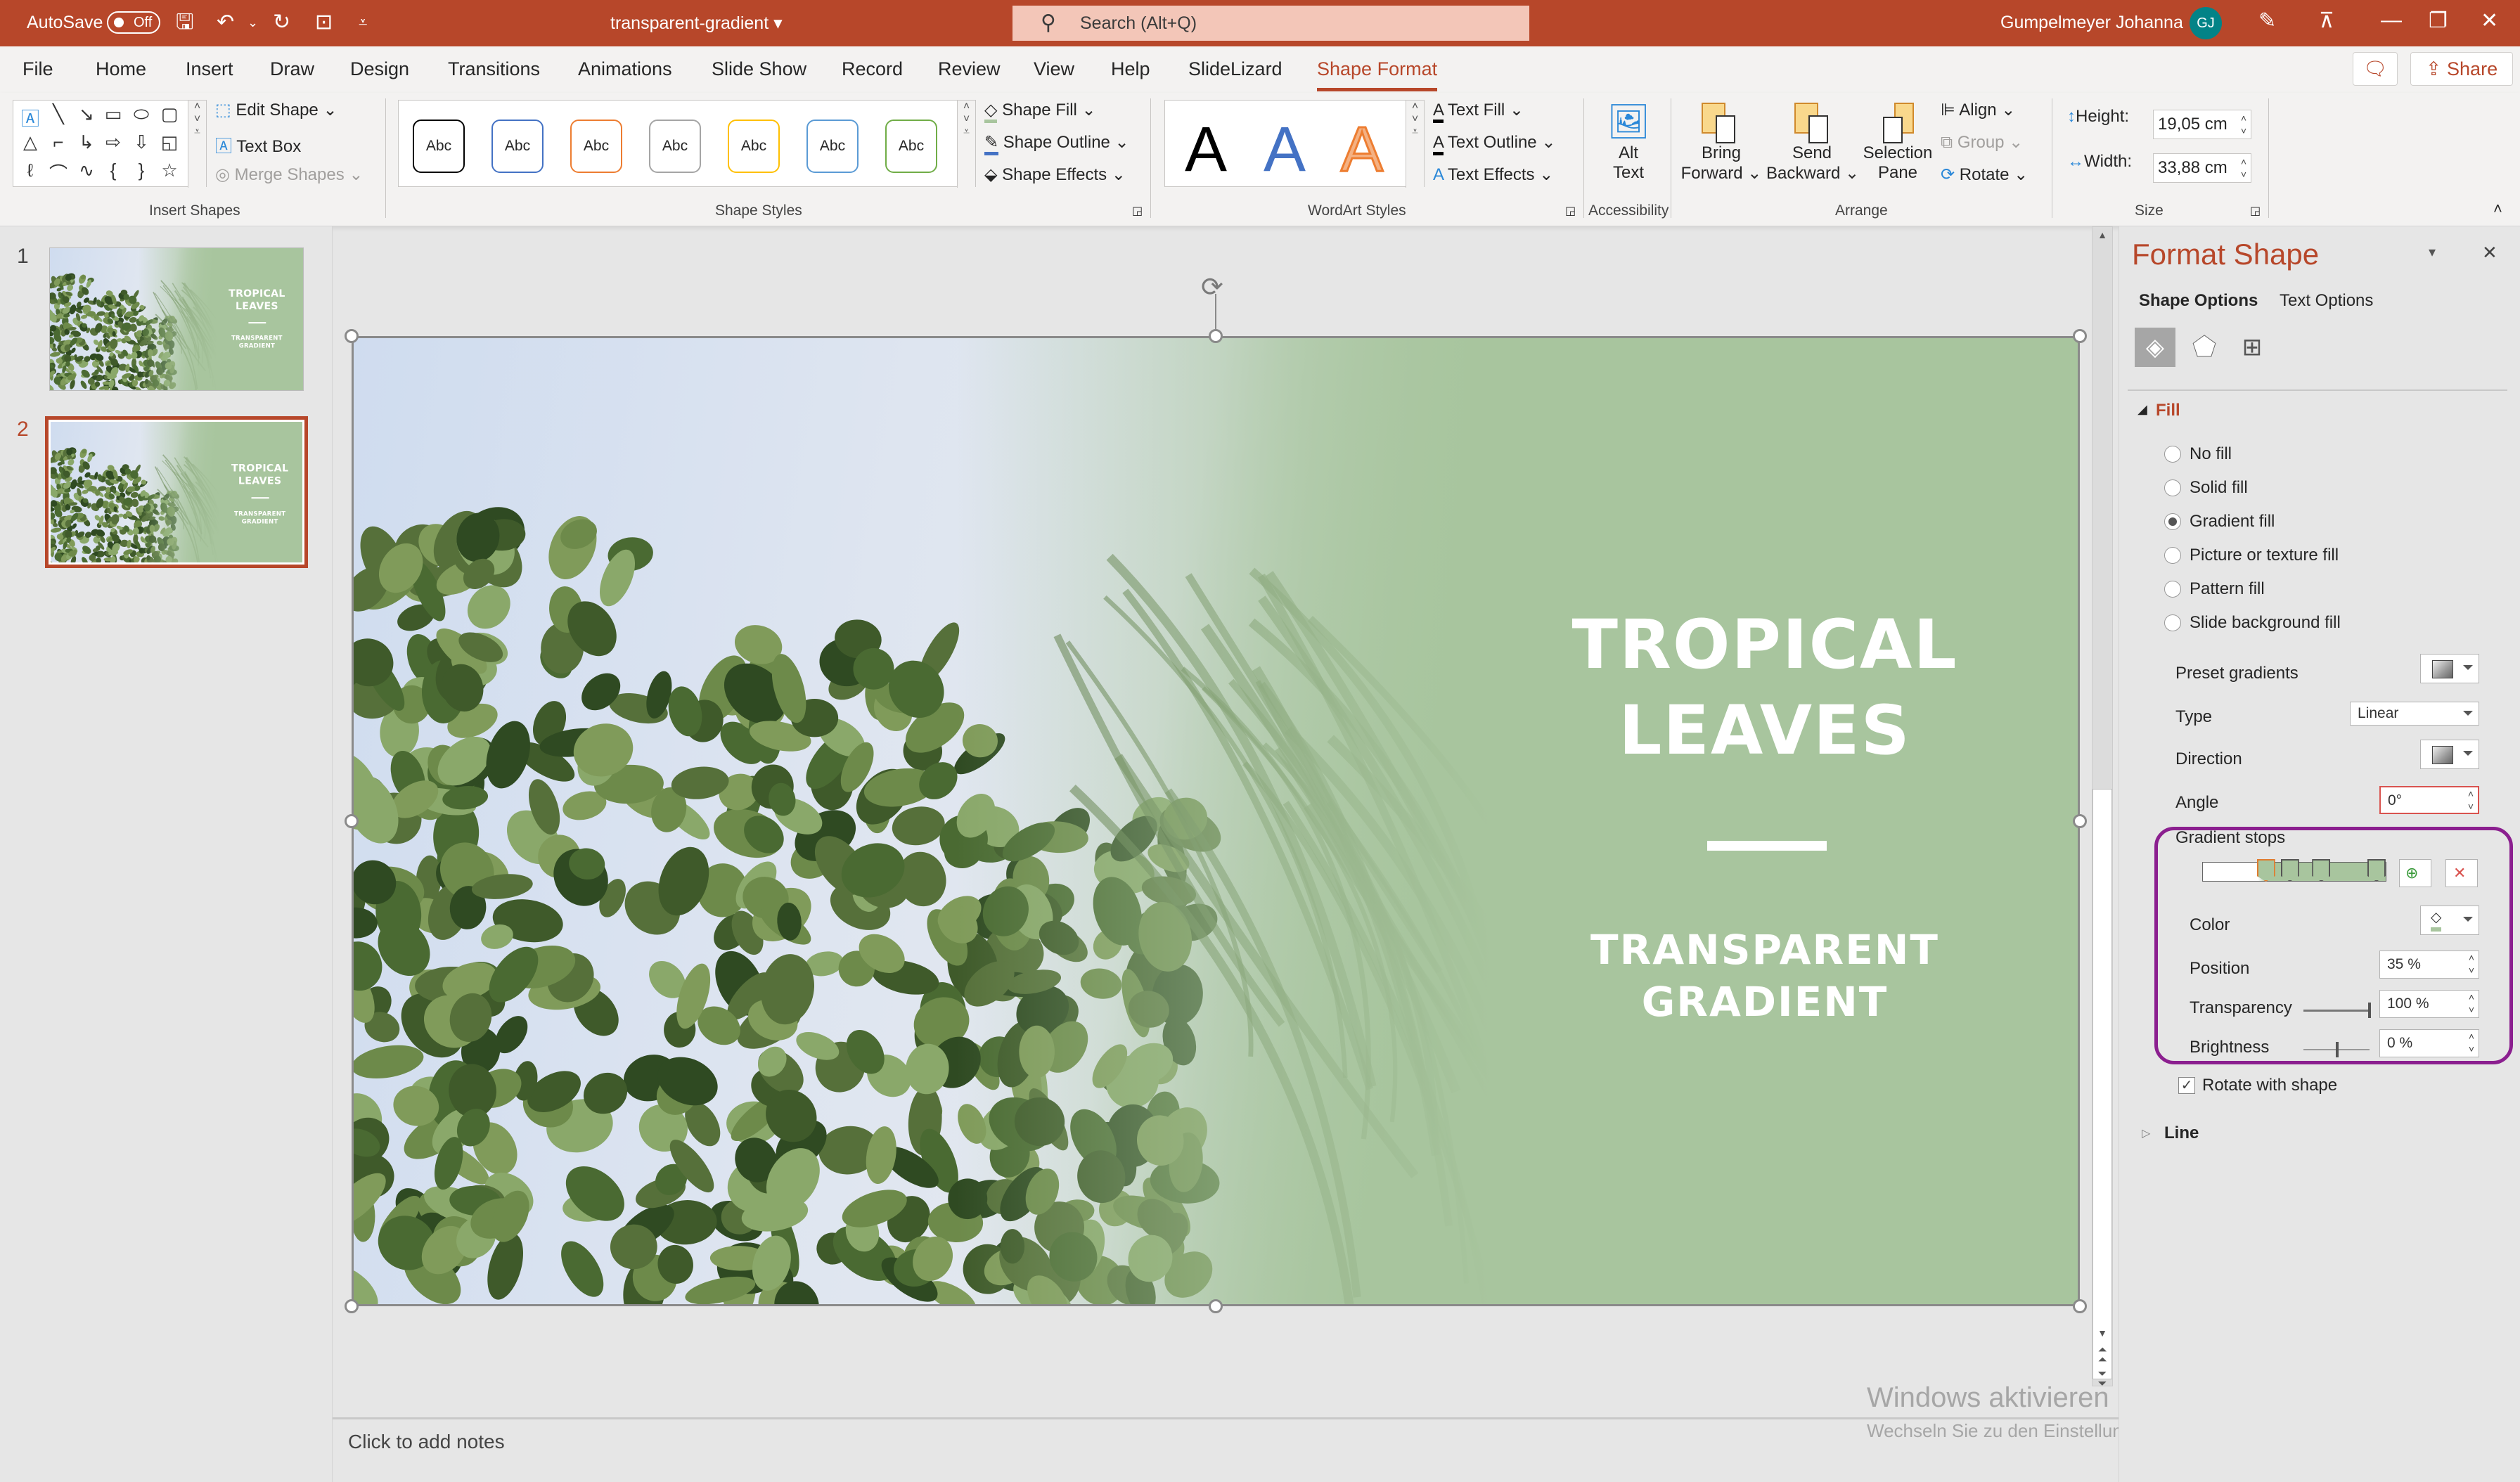 This screenshot has height=1482, width=2520. I want to click on previous-slide-icon: ⏶ ⏶, so click(2102, 1355).